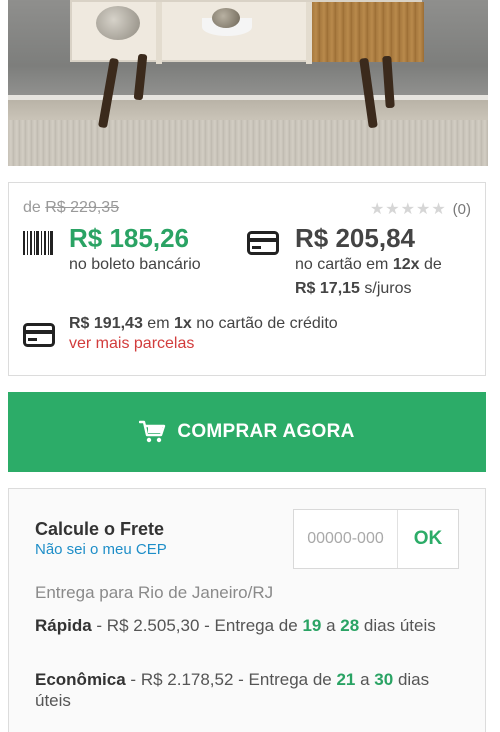 This screenshot has height=732, width=500. What do you see at coordinates (182, 323) in the screenshot?
I see `single-payment-count: 1x` at bounding box center [182, 323].